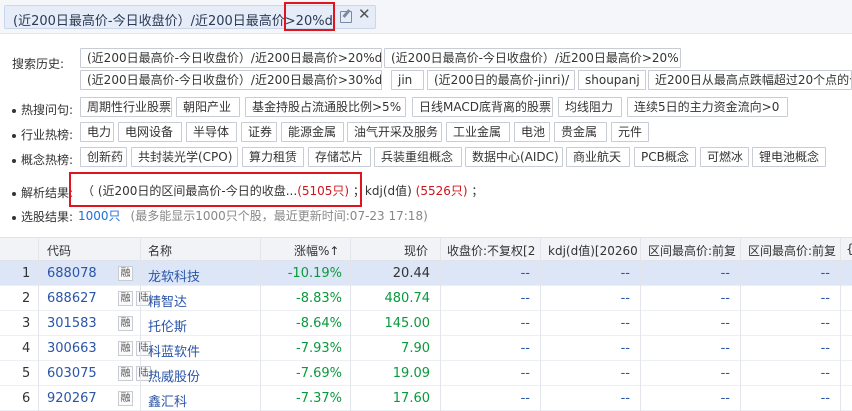  I want to click on tag-item: 日线MACD底背离的股票, so click(482, 107).